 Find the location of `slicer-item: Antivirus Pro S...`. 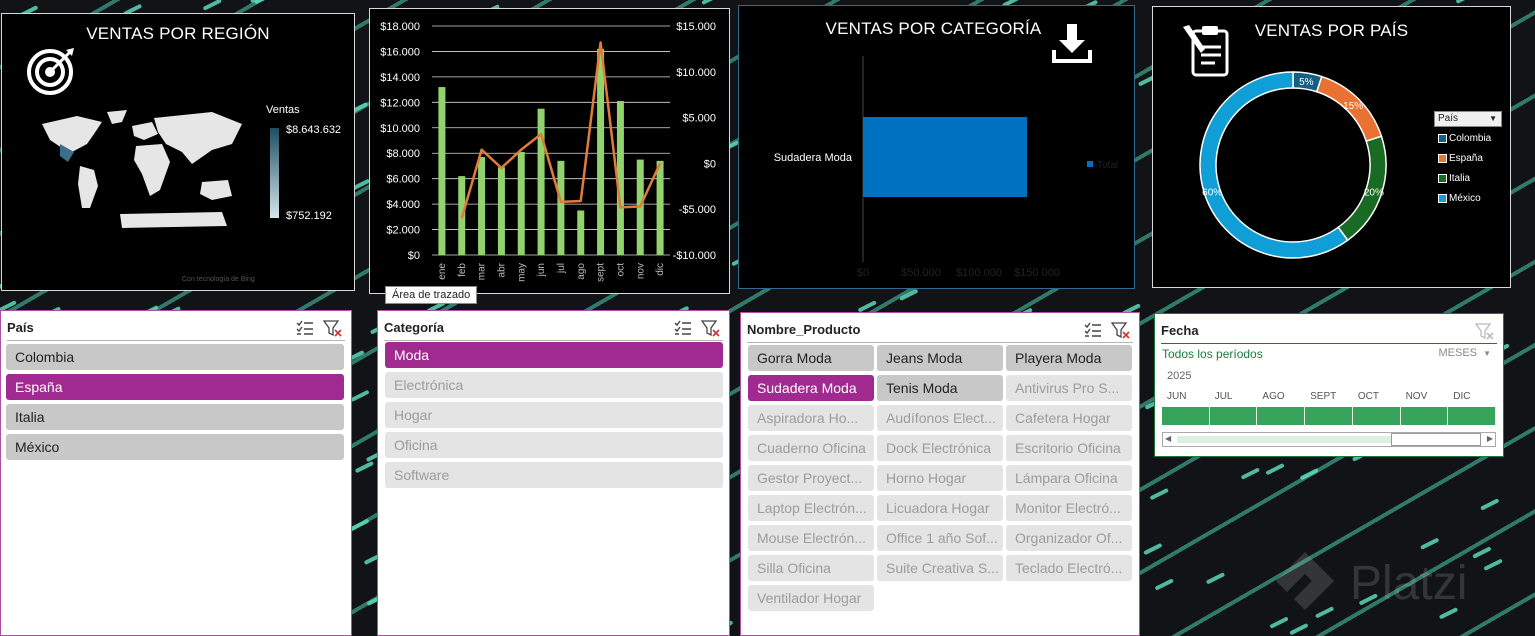

slicer-item: Antivirus Pro S... is located at coordinates (1069, 388).